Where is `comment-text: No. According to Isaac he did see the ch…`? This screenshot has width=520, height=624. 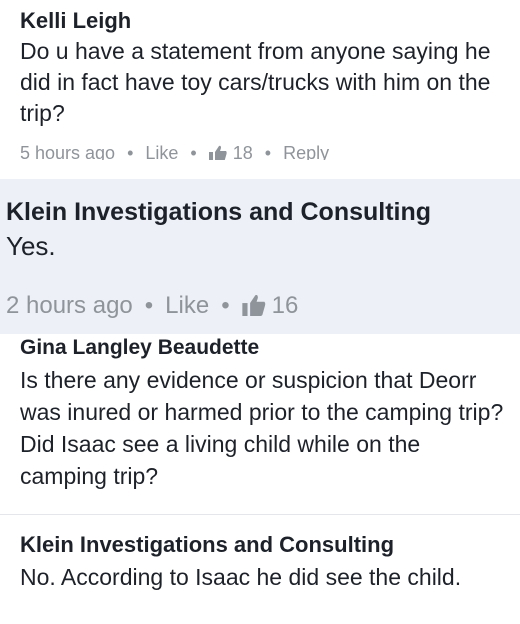
comment-text: No. According to Isaac he did see the ch… is located at coordinates (241, 577).